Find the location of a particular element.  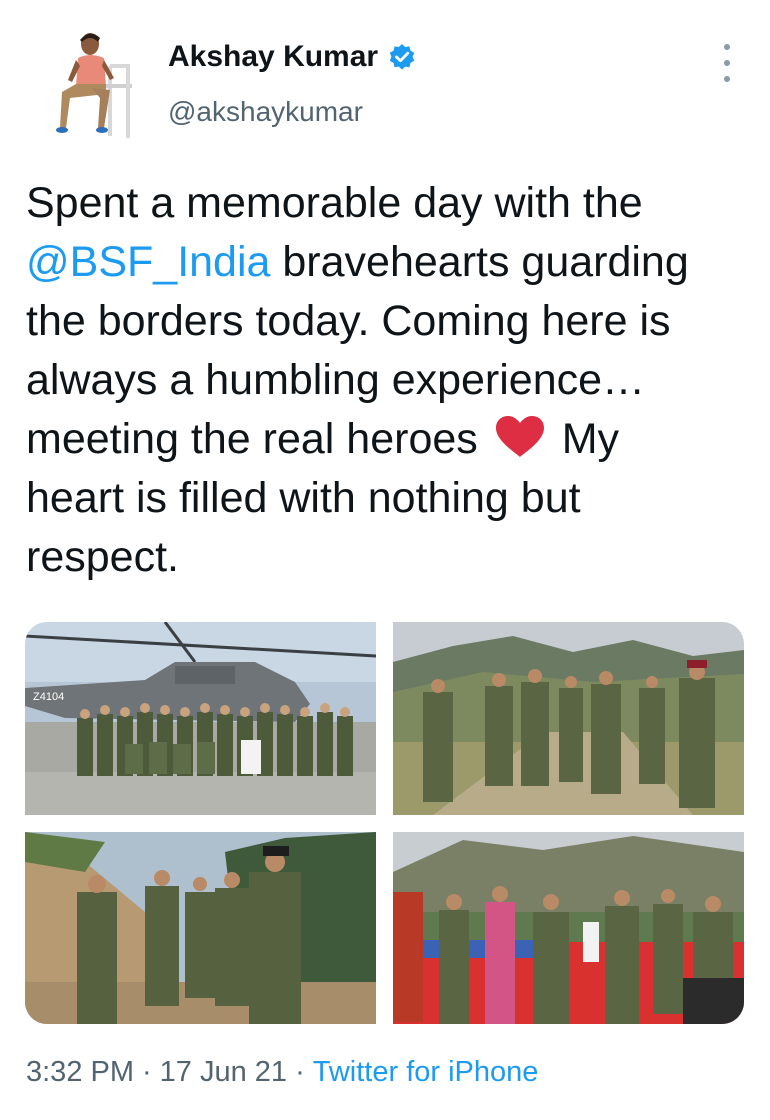

tweet-time: 3:32 PM is located at coordinates (80, 1072).